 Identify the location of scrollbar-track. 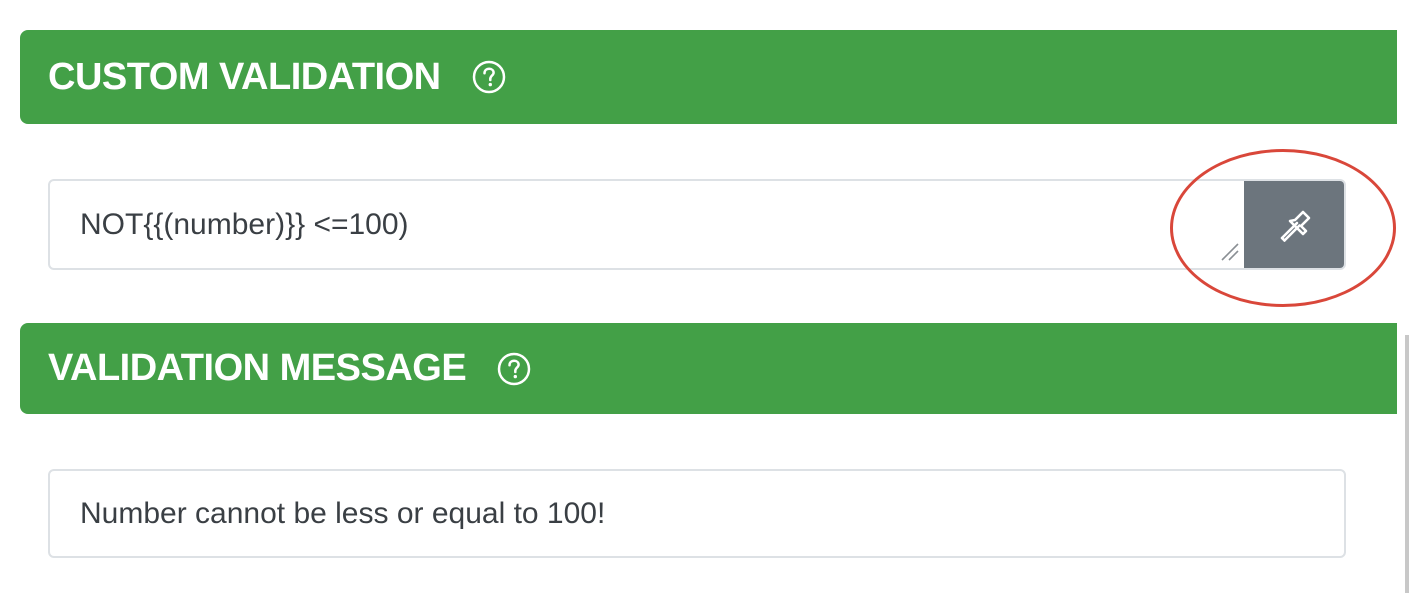
(1407, 464).